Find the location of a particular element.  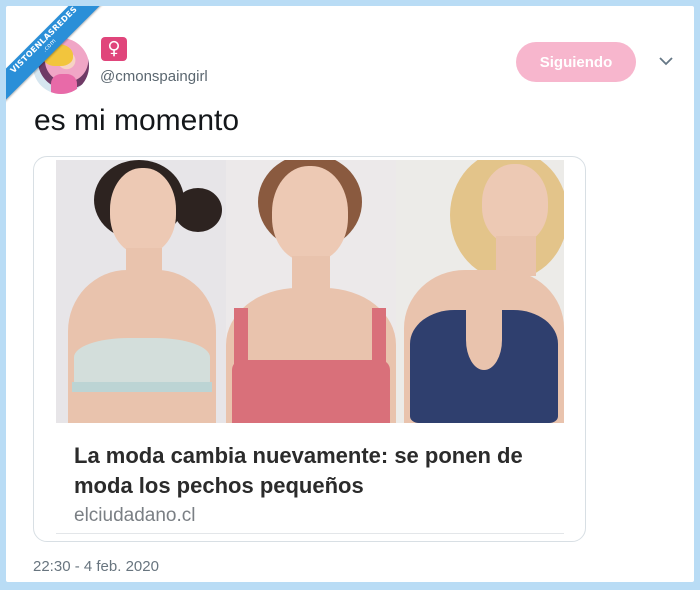

watermark-ribbon: VISTOENLASREDES .com is located at coordinates (61, 61).